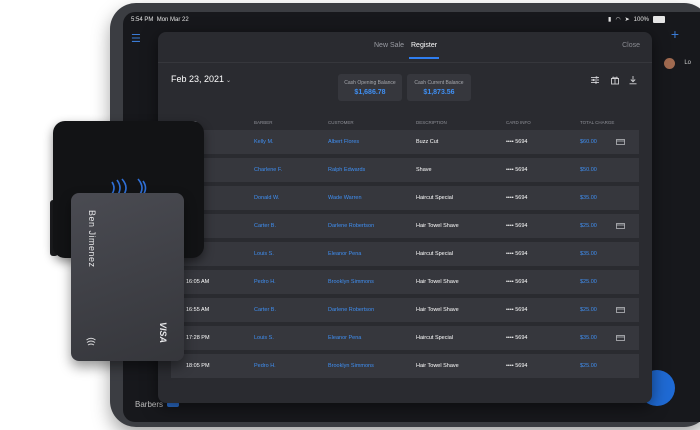 The width and height of the screenshot is (700, 430). Describe the element at coordinates (439, 83) in the screenshot. I see `cash-current-balance-label: Cash Current Balance` at that location.